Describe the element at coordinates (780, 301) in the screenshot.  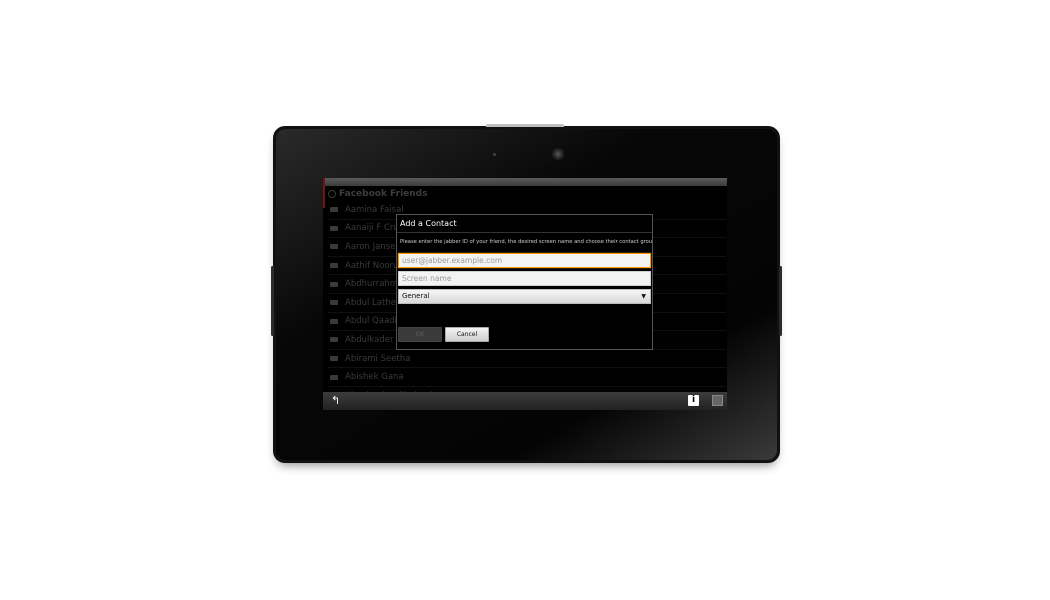
I see `side-button-right` at that location.